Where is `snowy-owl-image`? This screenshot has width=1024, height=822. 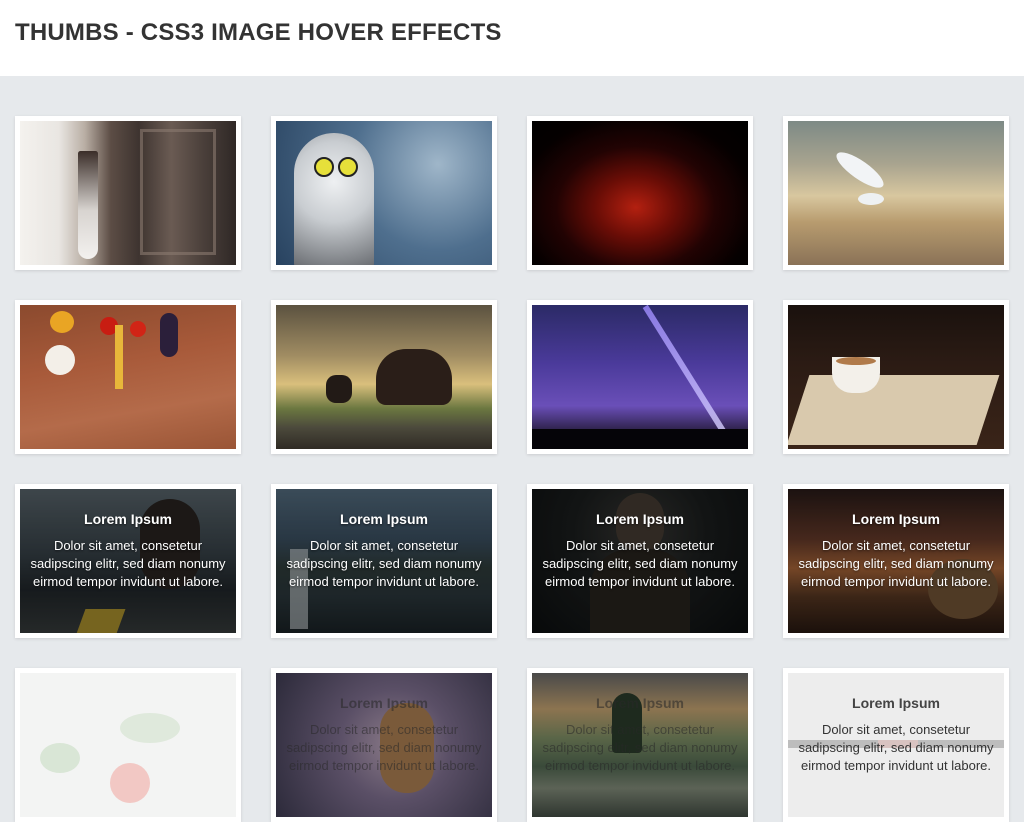 snowy-owl-image is located at coordinates (384, 193).